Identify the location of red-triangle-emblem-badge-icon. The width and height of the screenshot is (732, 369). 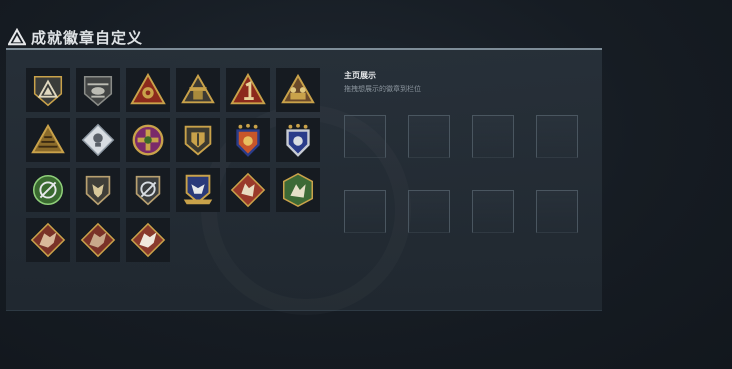
(148, 88).